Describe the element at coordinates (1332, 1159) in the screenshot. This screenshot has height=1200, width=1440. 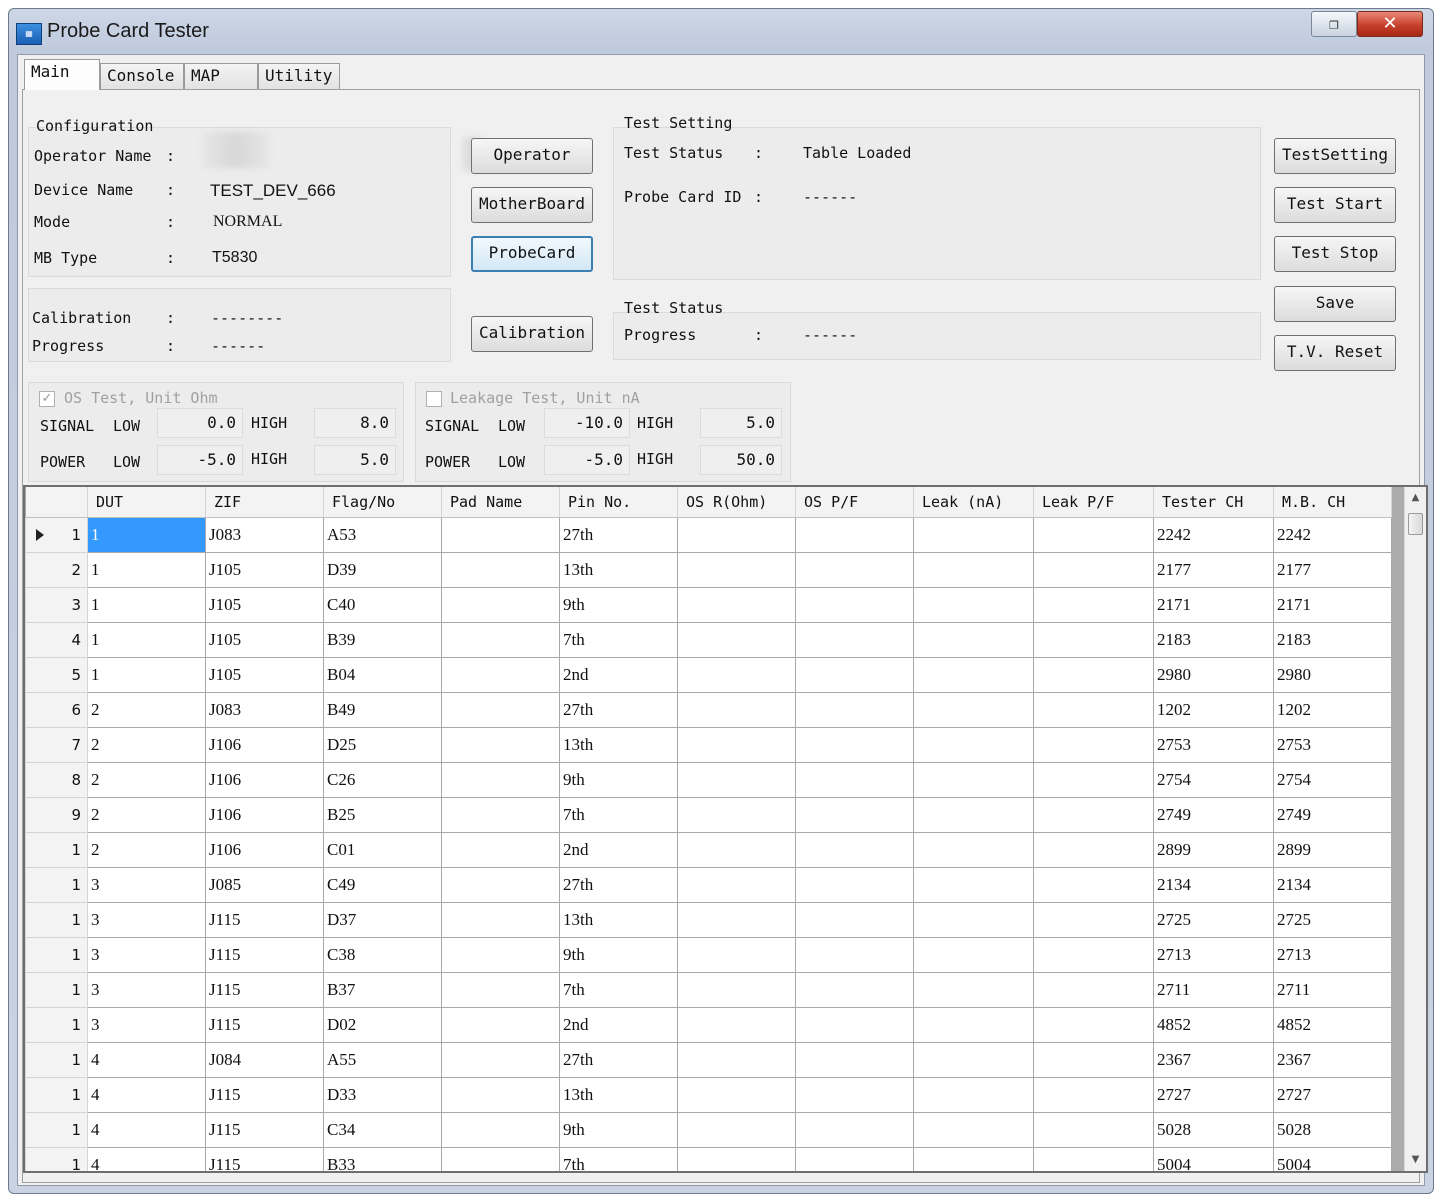
I see `cell-mbch: 5004` at that location.